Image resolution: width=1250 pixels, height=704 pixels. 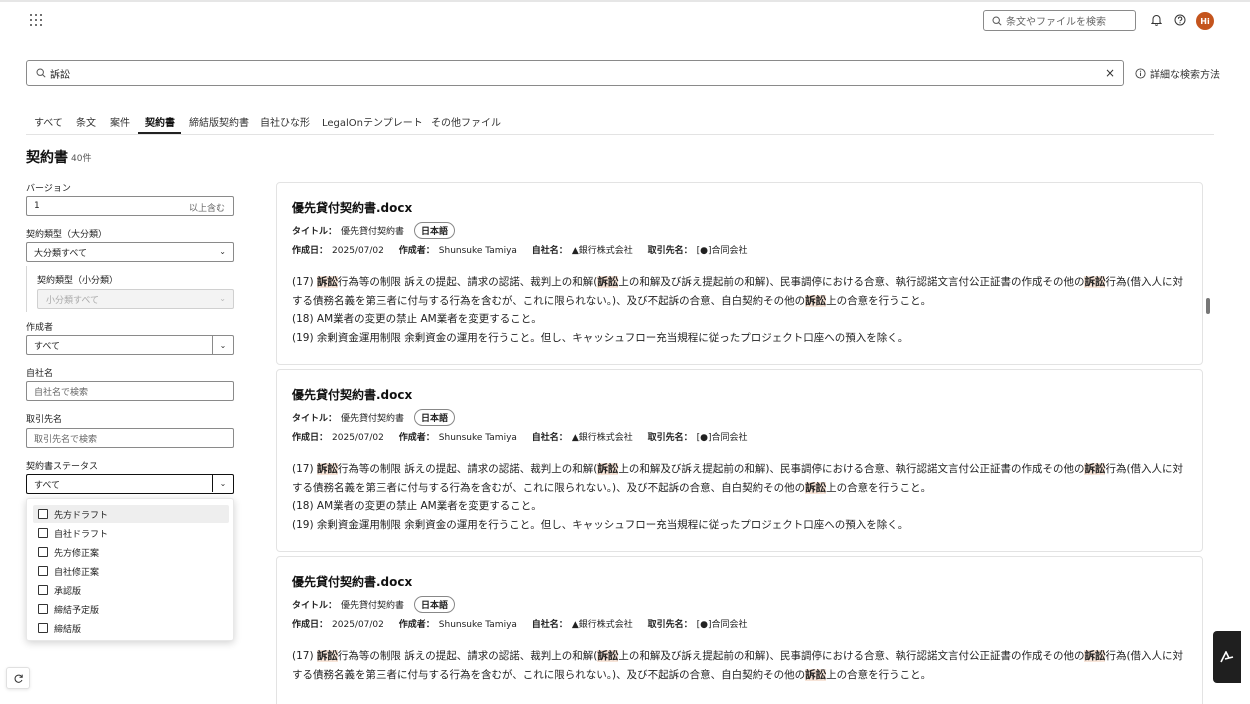 What do you see at coordinates (466, 121) in the screenshot?
I see `tab-other-files: その他ファイル` at bounding box center [466, 121].